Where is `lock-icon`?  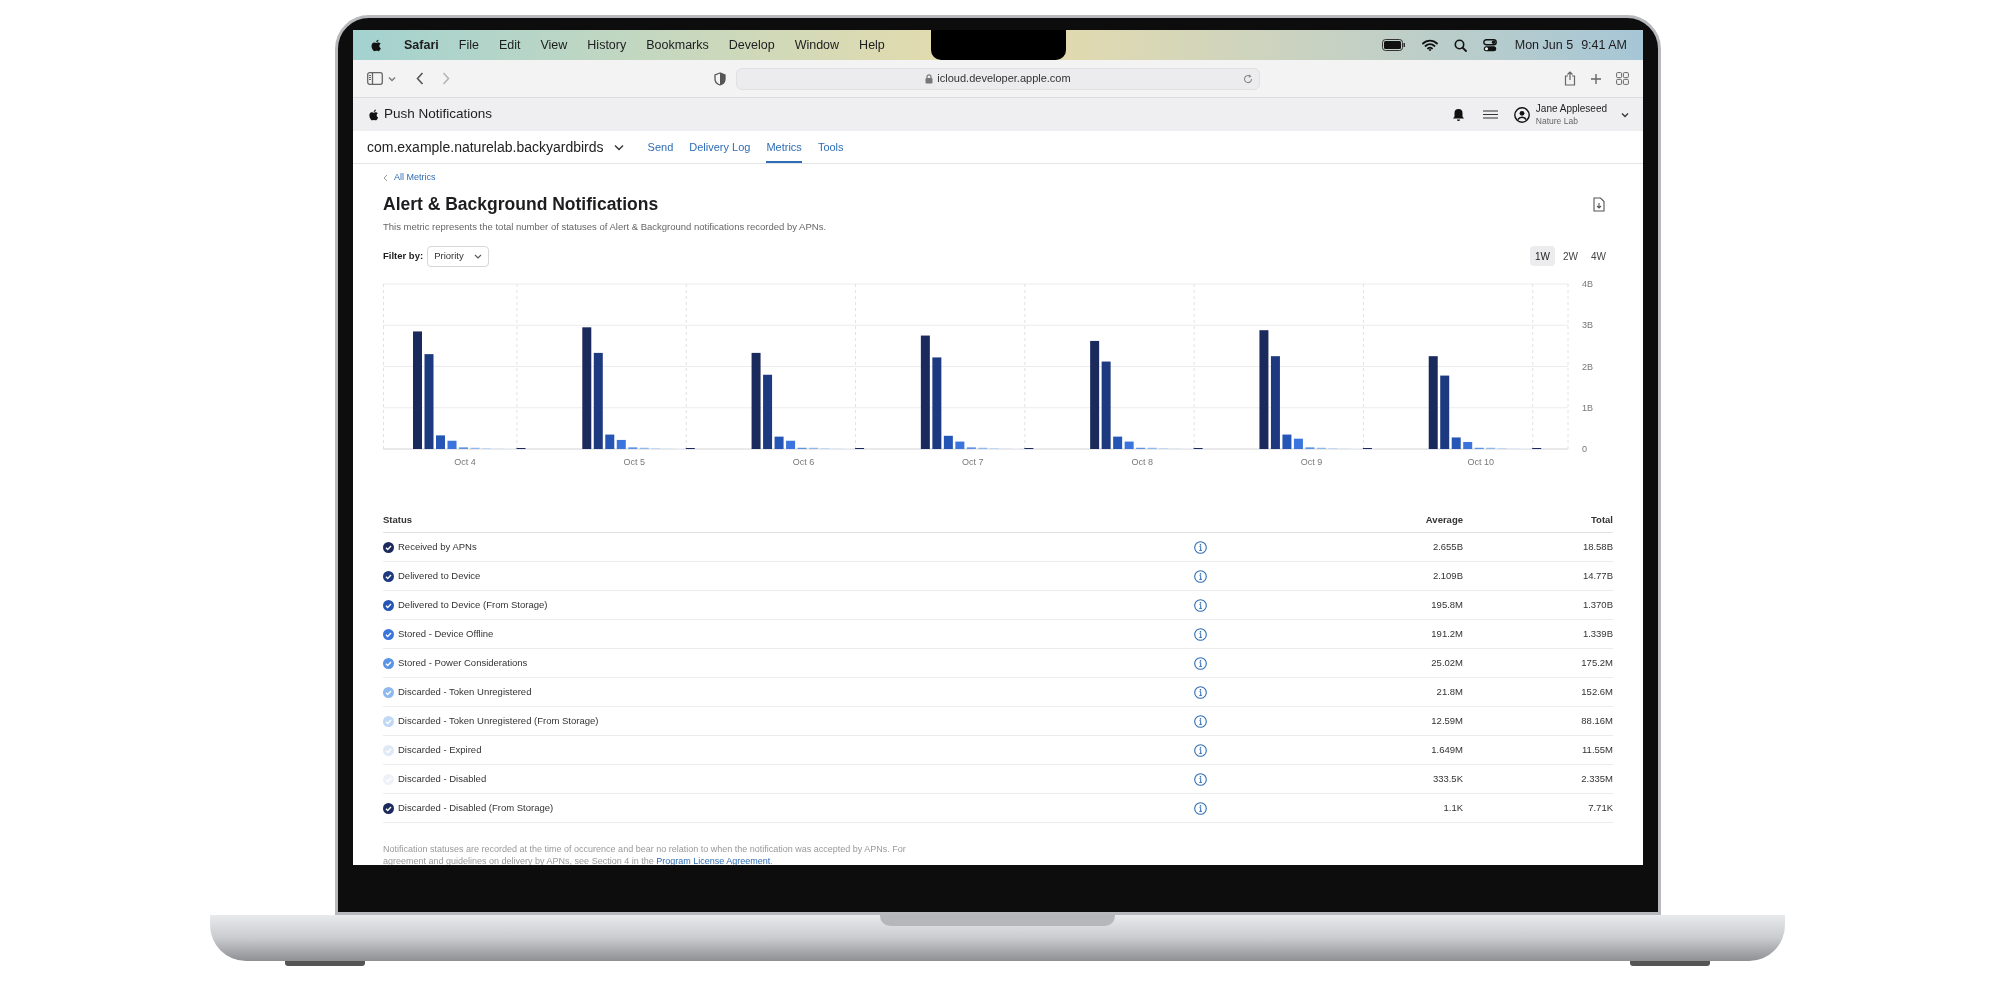 lock-icon is located at coordinates (929, 78).